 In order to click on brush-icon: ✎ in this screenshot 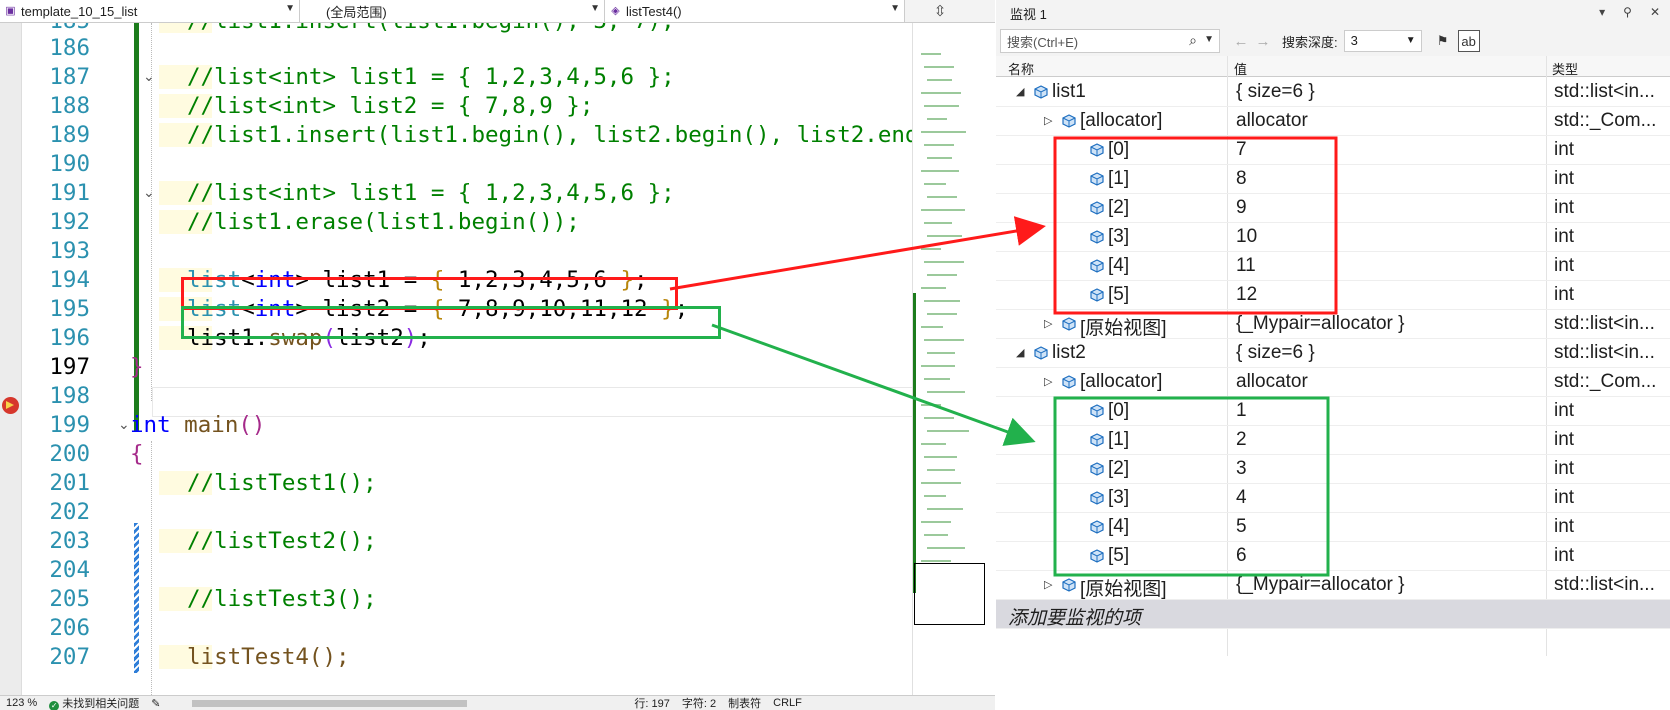, I will do `click(155, 703)`.